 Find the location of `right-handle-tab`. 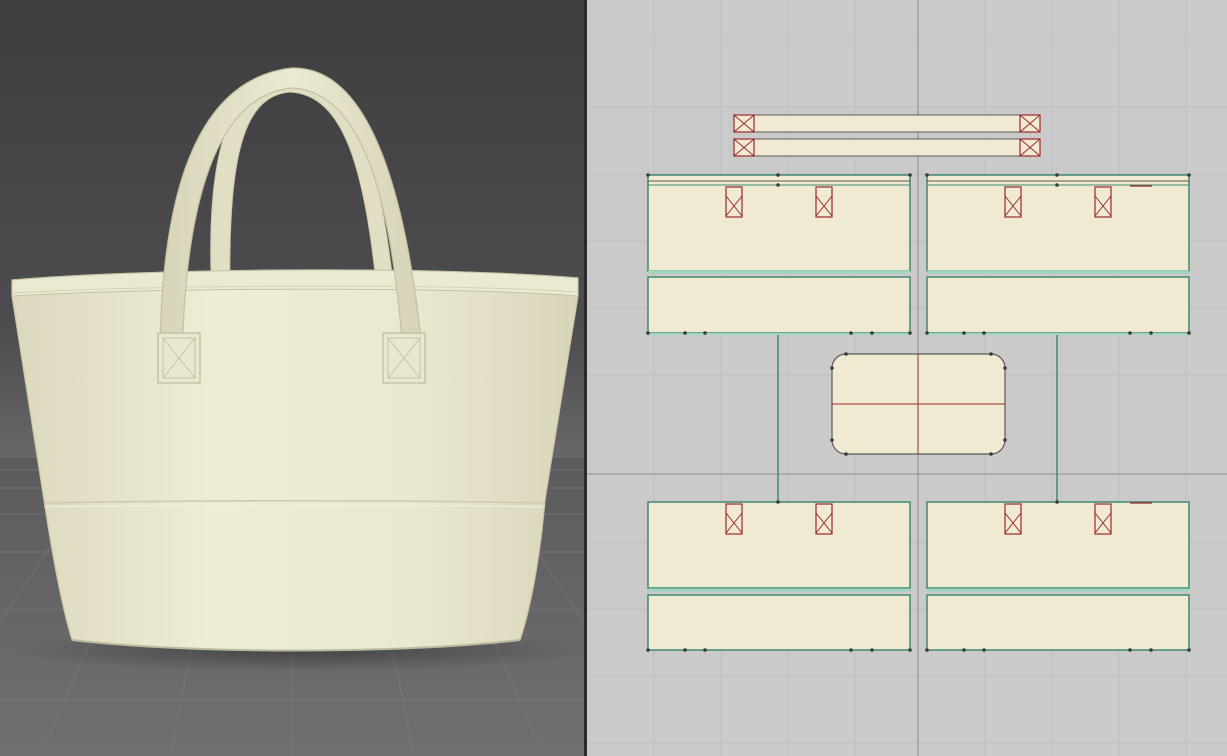

right-handle-tab is located at coordinates (404, 358).